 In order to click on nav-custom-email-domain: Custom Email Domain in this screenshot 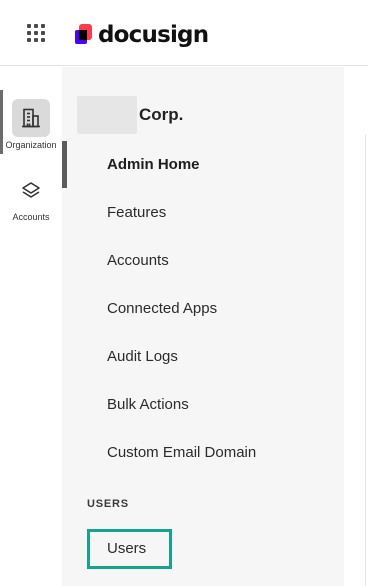, I will do `click(181, 452)`.